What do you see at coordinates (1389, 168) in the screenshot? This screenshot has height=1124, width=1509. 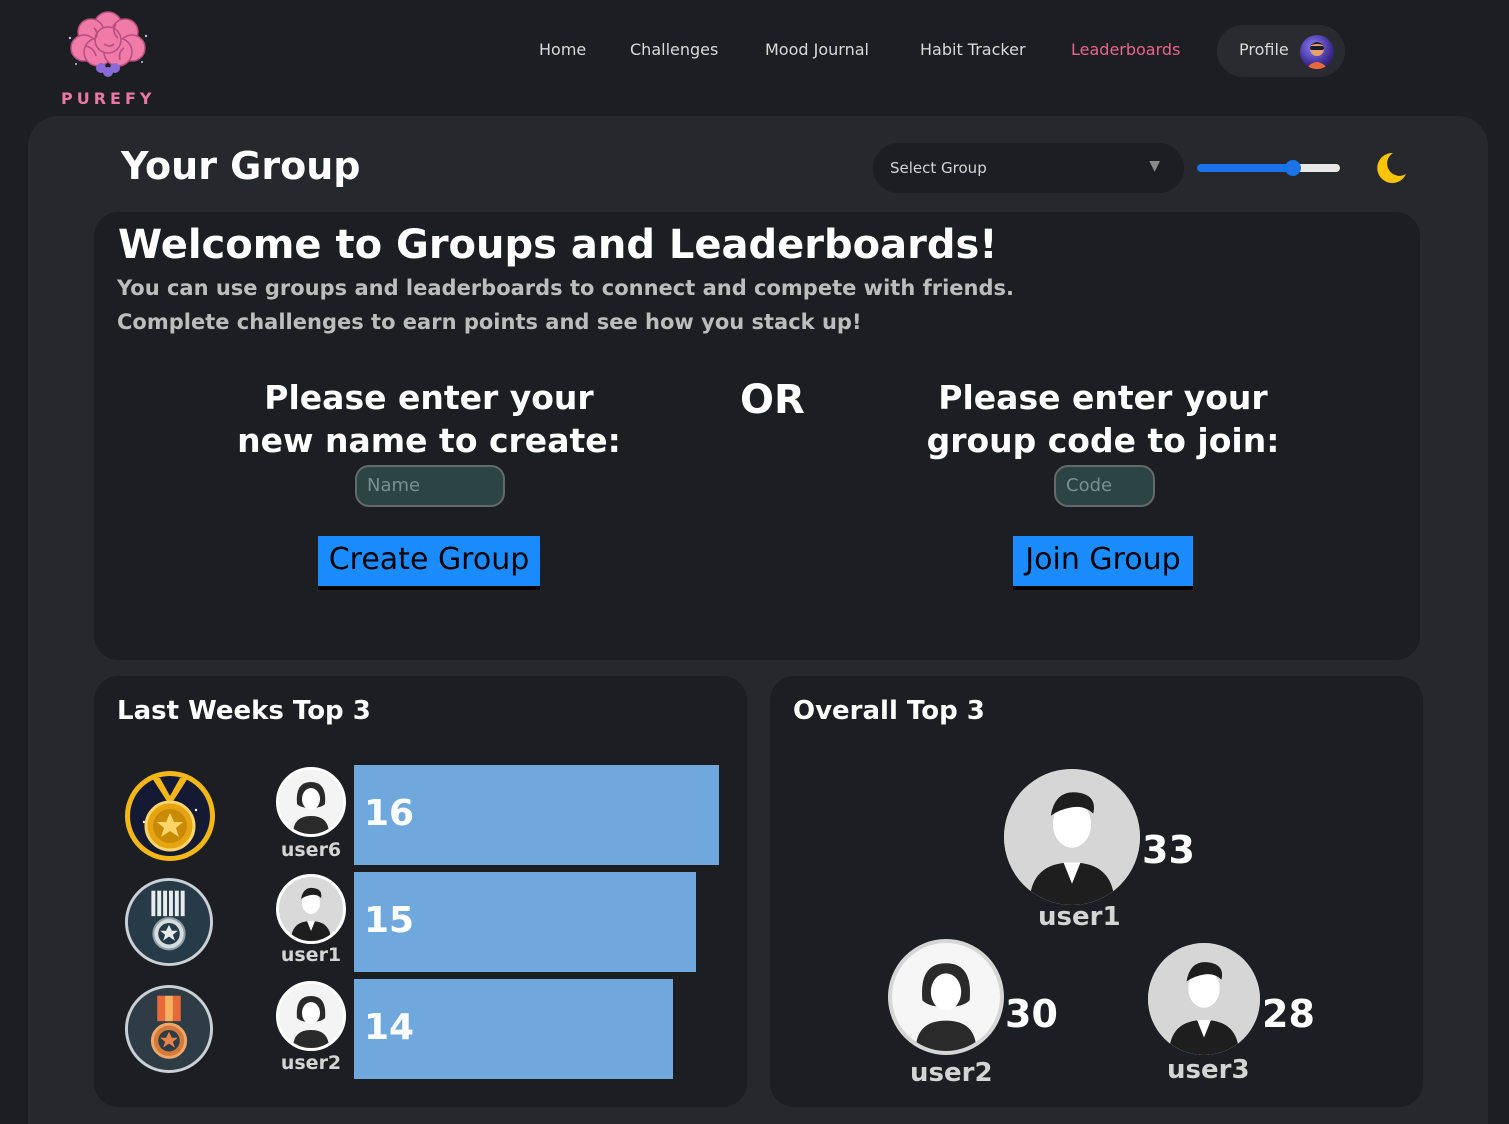 I see `moon-icon` at bounding box center [1389, 168].